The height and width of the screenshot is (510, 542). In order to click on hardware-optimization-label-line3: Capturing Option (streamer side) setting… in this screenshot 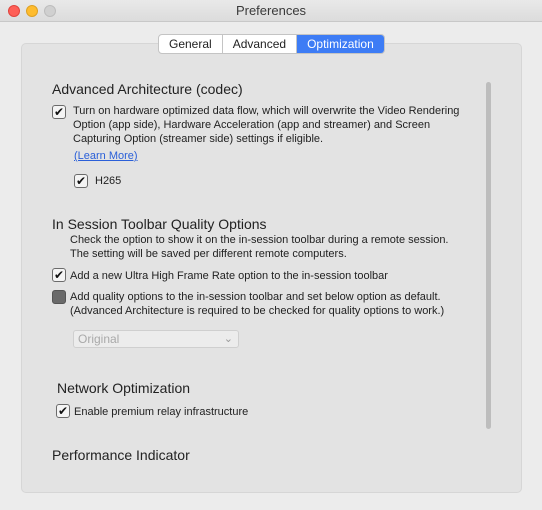, I will do `click(198, 139)`.